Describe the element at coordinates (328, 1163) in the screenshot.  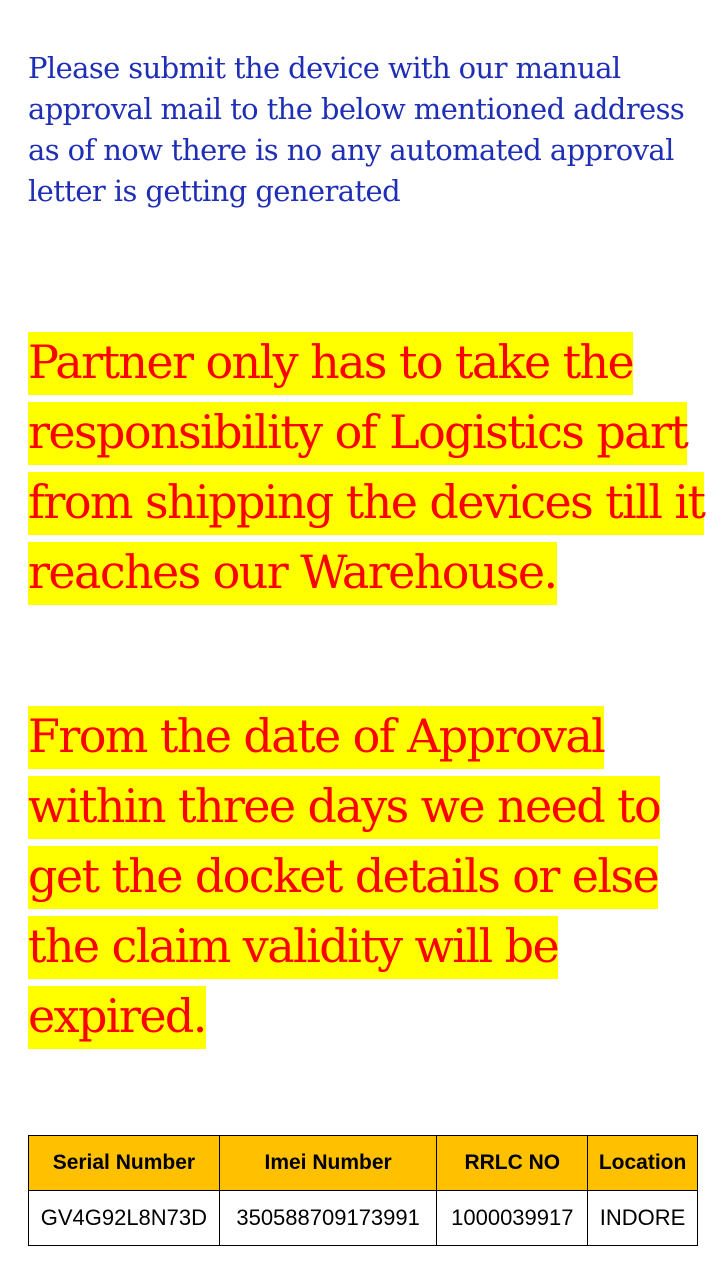
I see `header-imei-number: Imei Number` at that location.